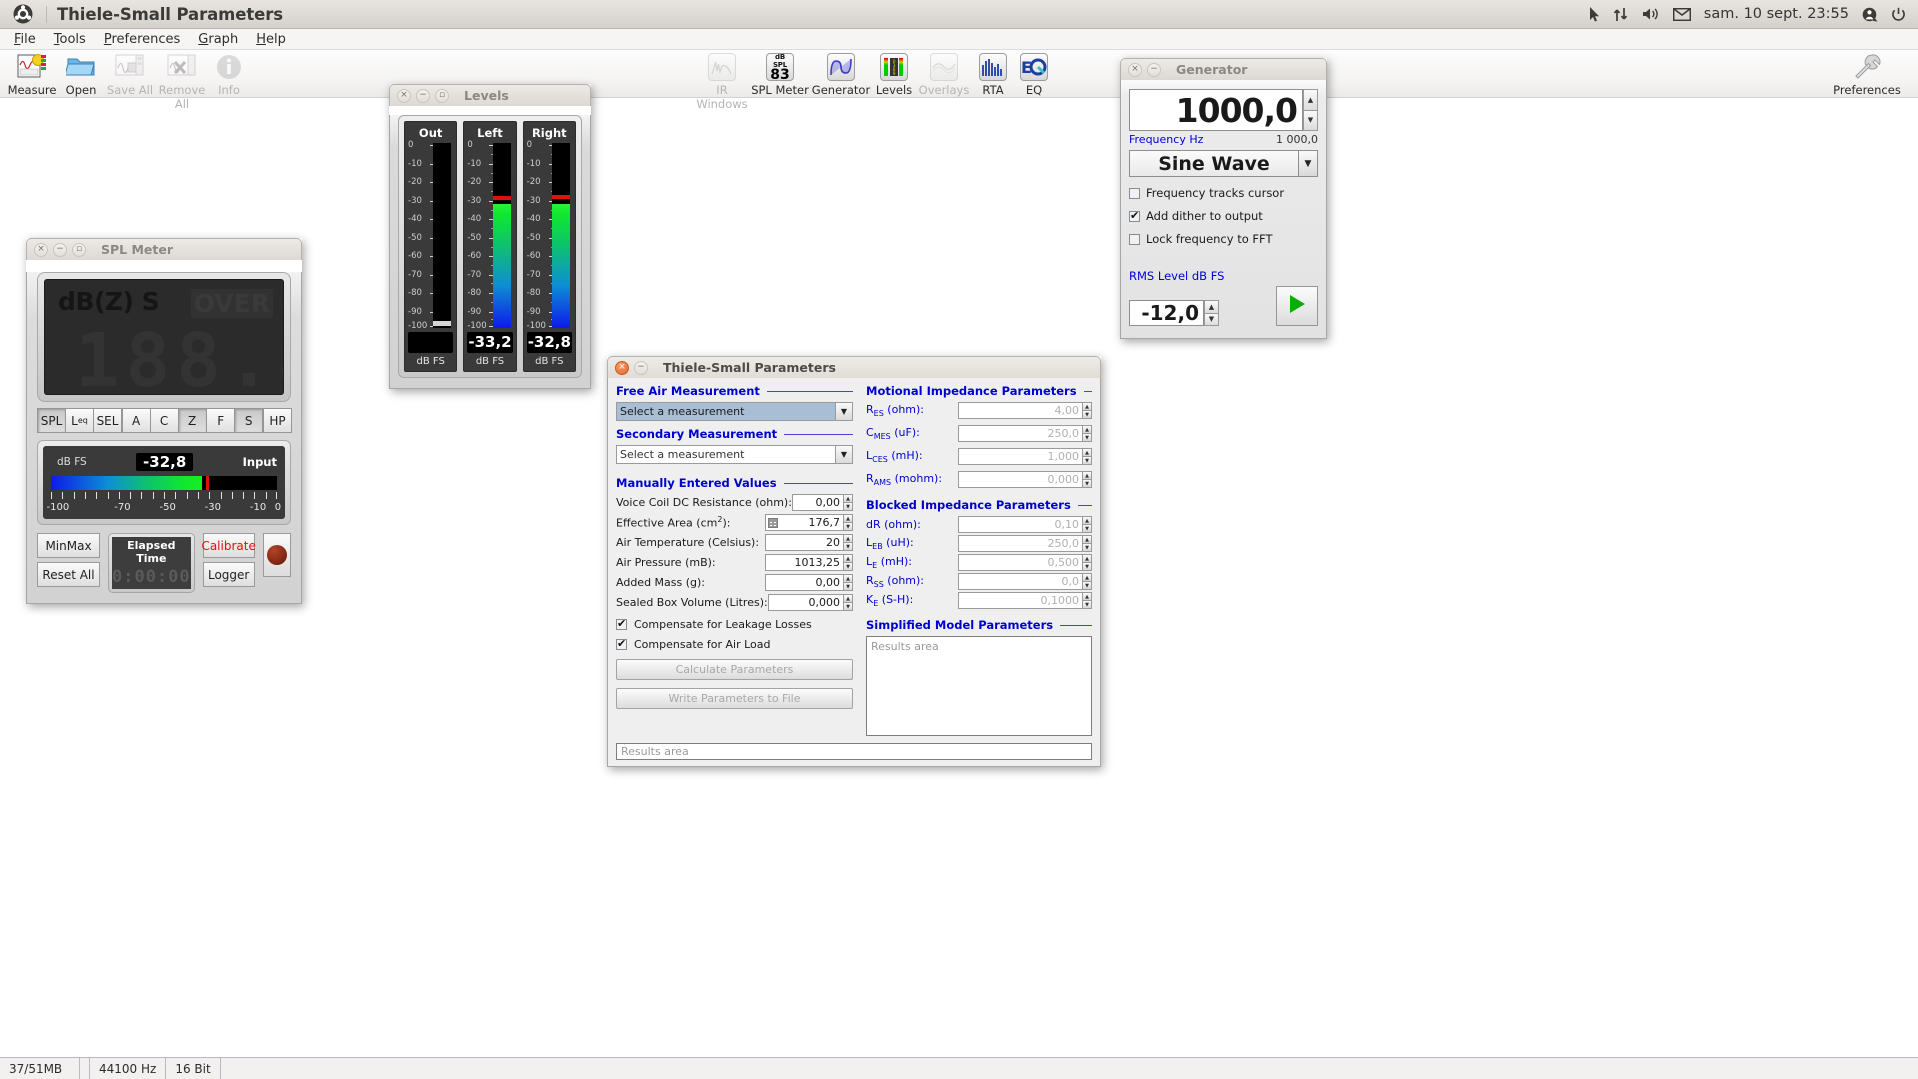  Describe the element at coordinates (1776, 14) in the screenshot. I see `tray-clock: sam. 10 sept. 23:55` at that location.